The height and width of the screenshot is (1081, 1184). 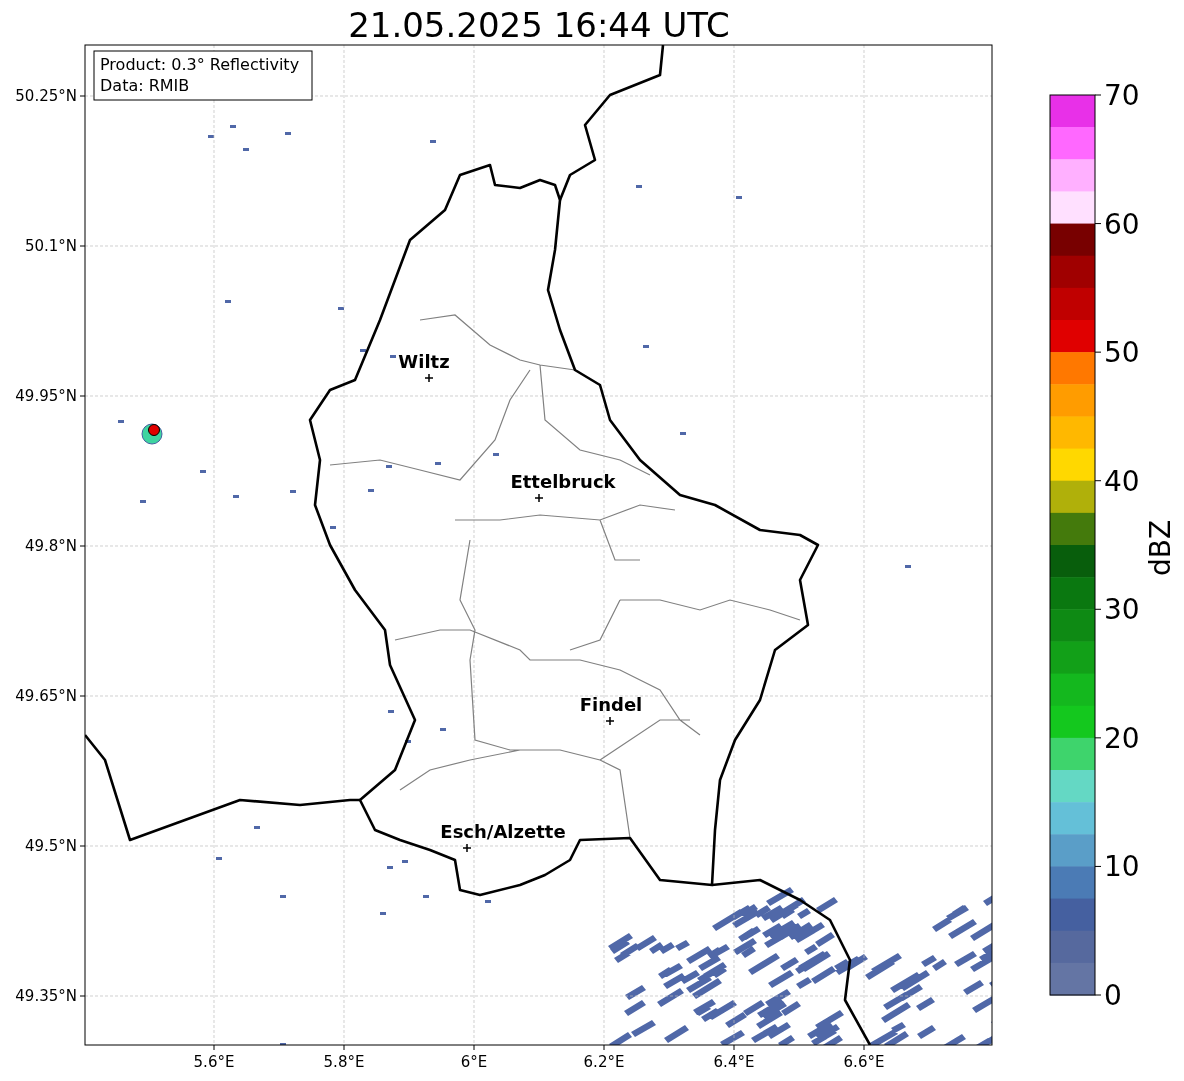 What do you see at coordinates (214, 1062) in the screenshot?
I see `longitude-label: 5.6°E` at bounding box center [214, 1062].